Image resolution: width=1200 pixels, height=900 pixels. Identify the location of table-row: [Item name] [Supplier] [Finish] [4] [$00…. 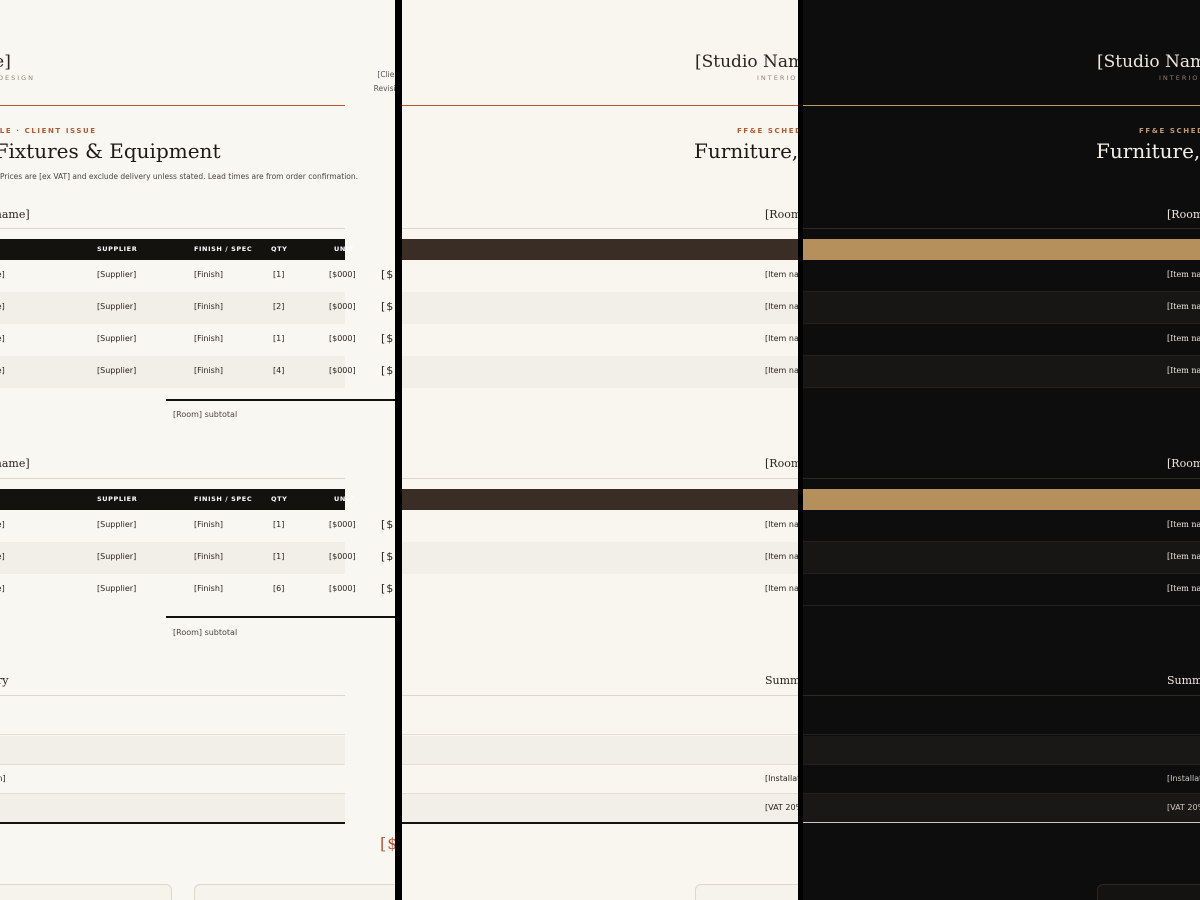
(197, 372).